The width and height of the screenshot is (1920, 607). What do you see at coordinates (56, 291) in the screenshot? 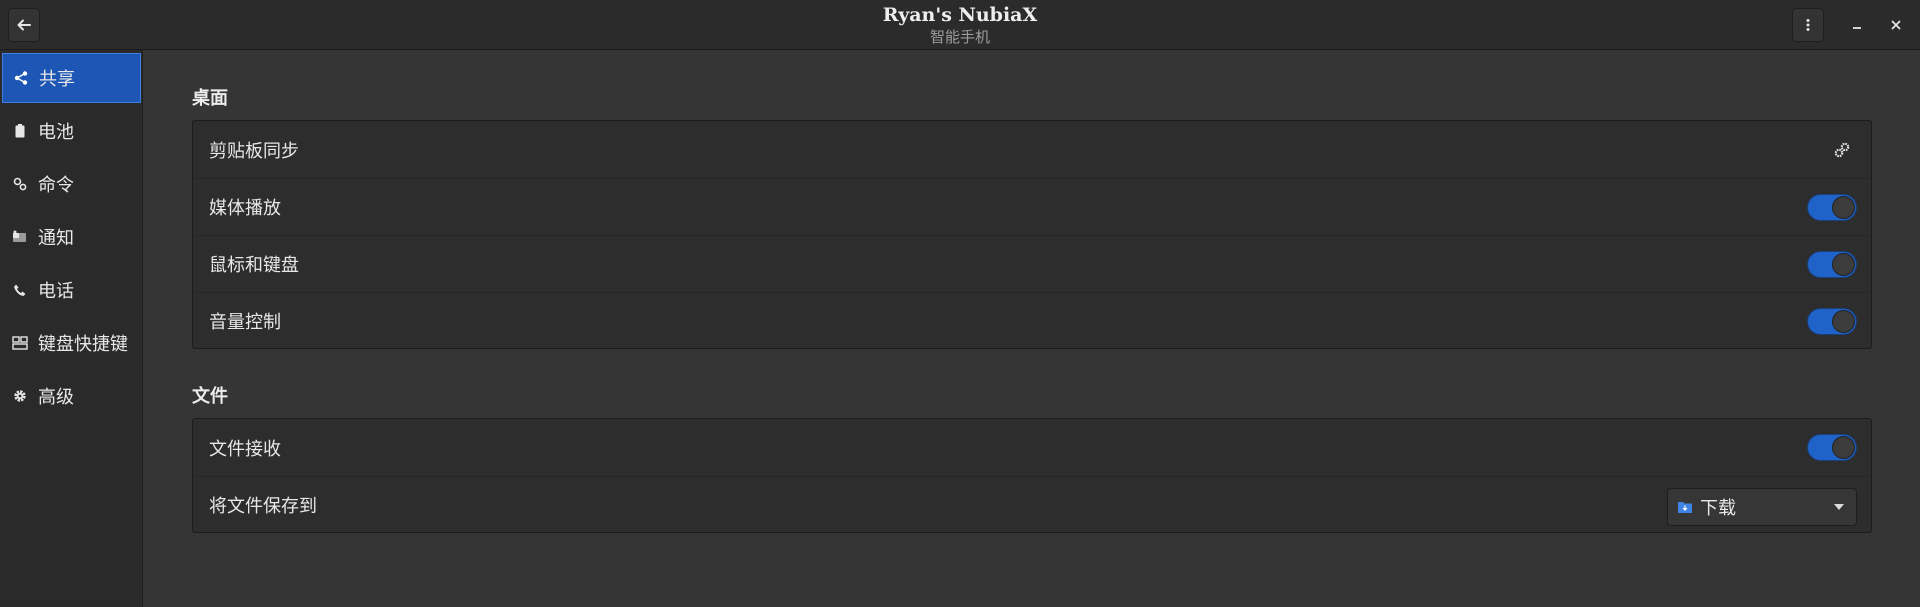
I see `sidebar-item-label: 电话` at bounding box center [56, 291].